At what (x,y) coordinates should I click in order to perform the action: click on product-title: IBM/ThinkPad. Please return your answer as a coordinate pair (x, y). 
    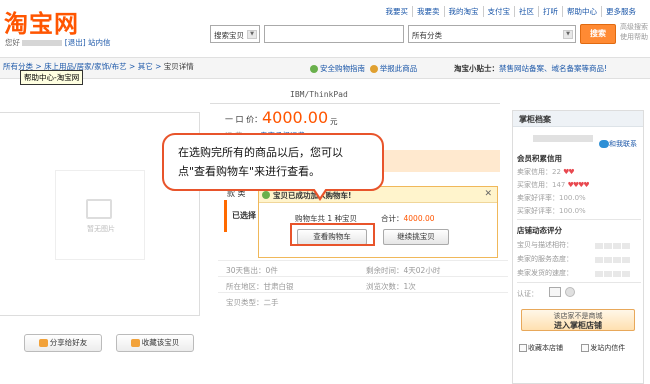
    Looking at the image, I should click on (319, 94).